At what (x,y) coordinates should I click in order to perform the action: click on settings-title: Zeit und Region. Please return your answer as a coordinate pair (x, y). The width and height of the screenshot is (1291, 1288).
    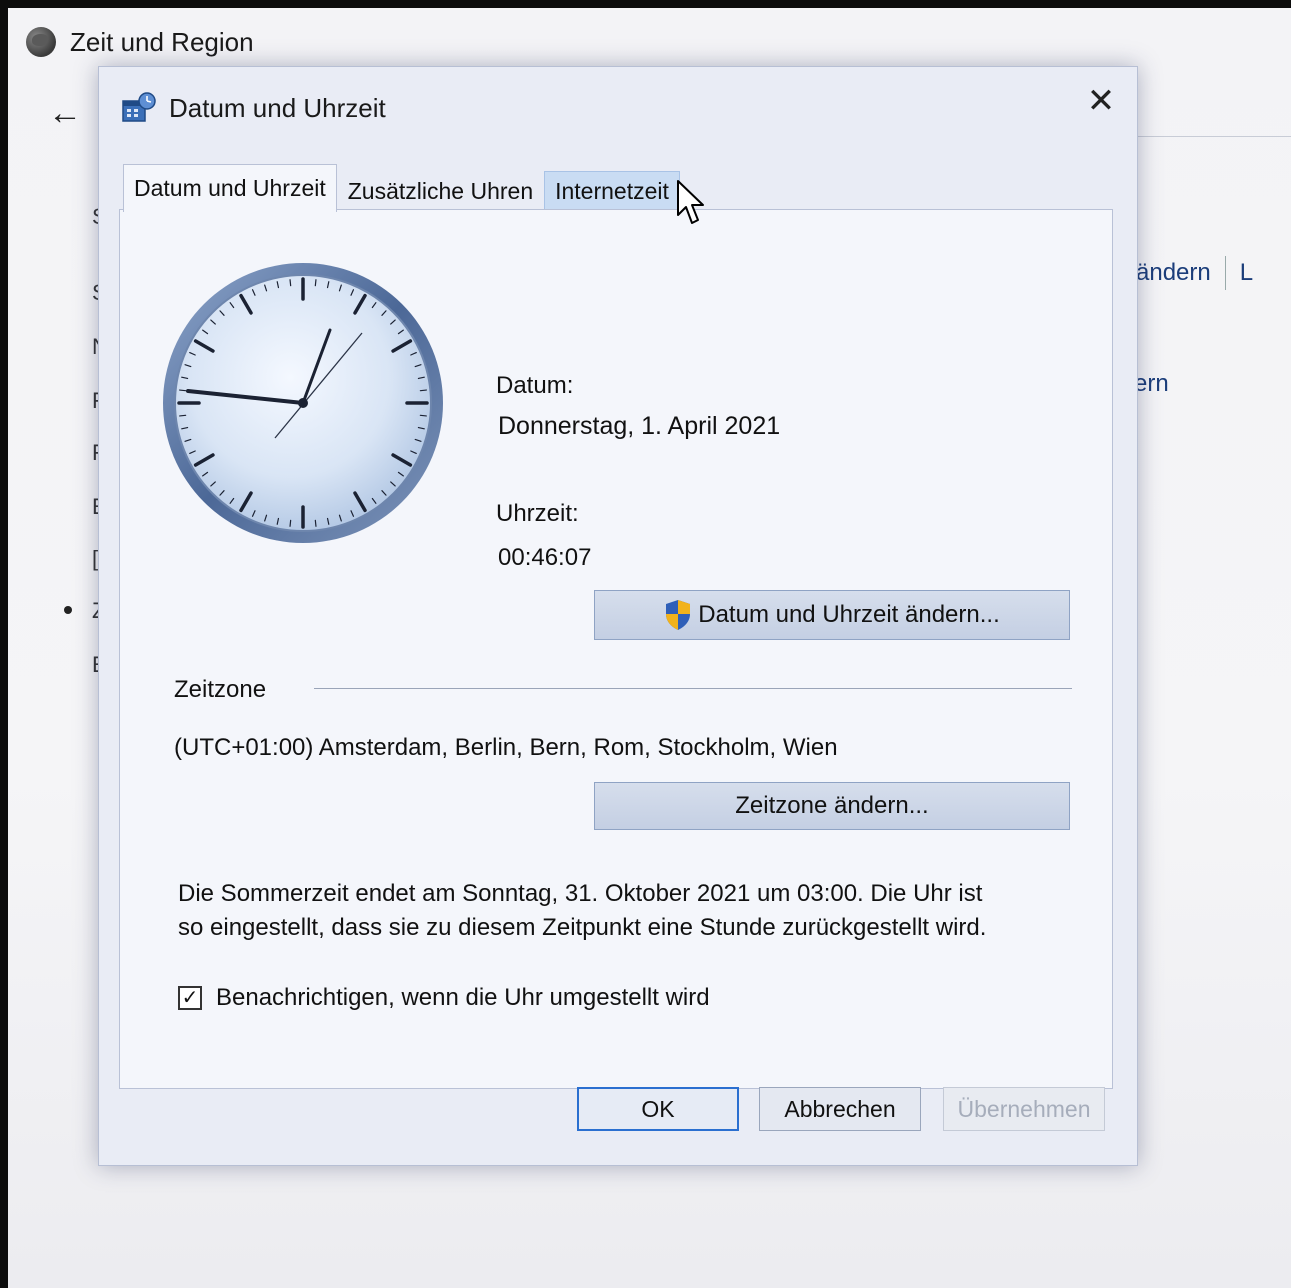
    Looking at the image, I should click on (162, 41).